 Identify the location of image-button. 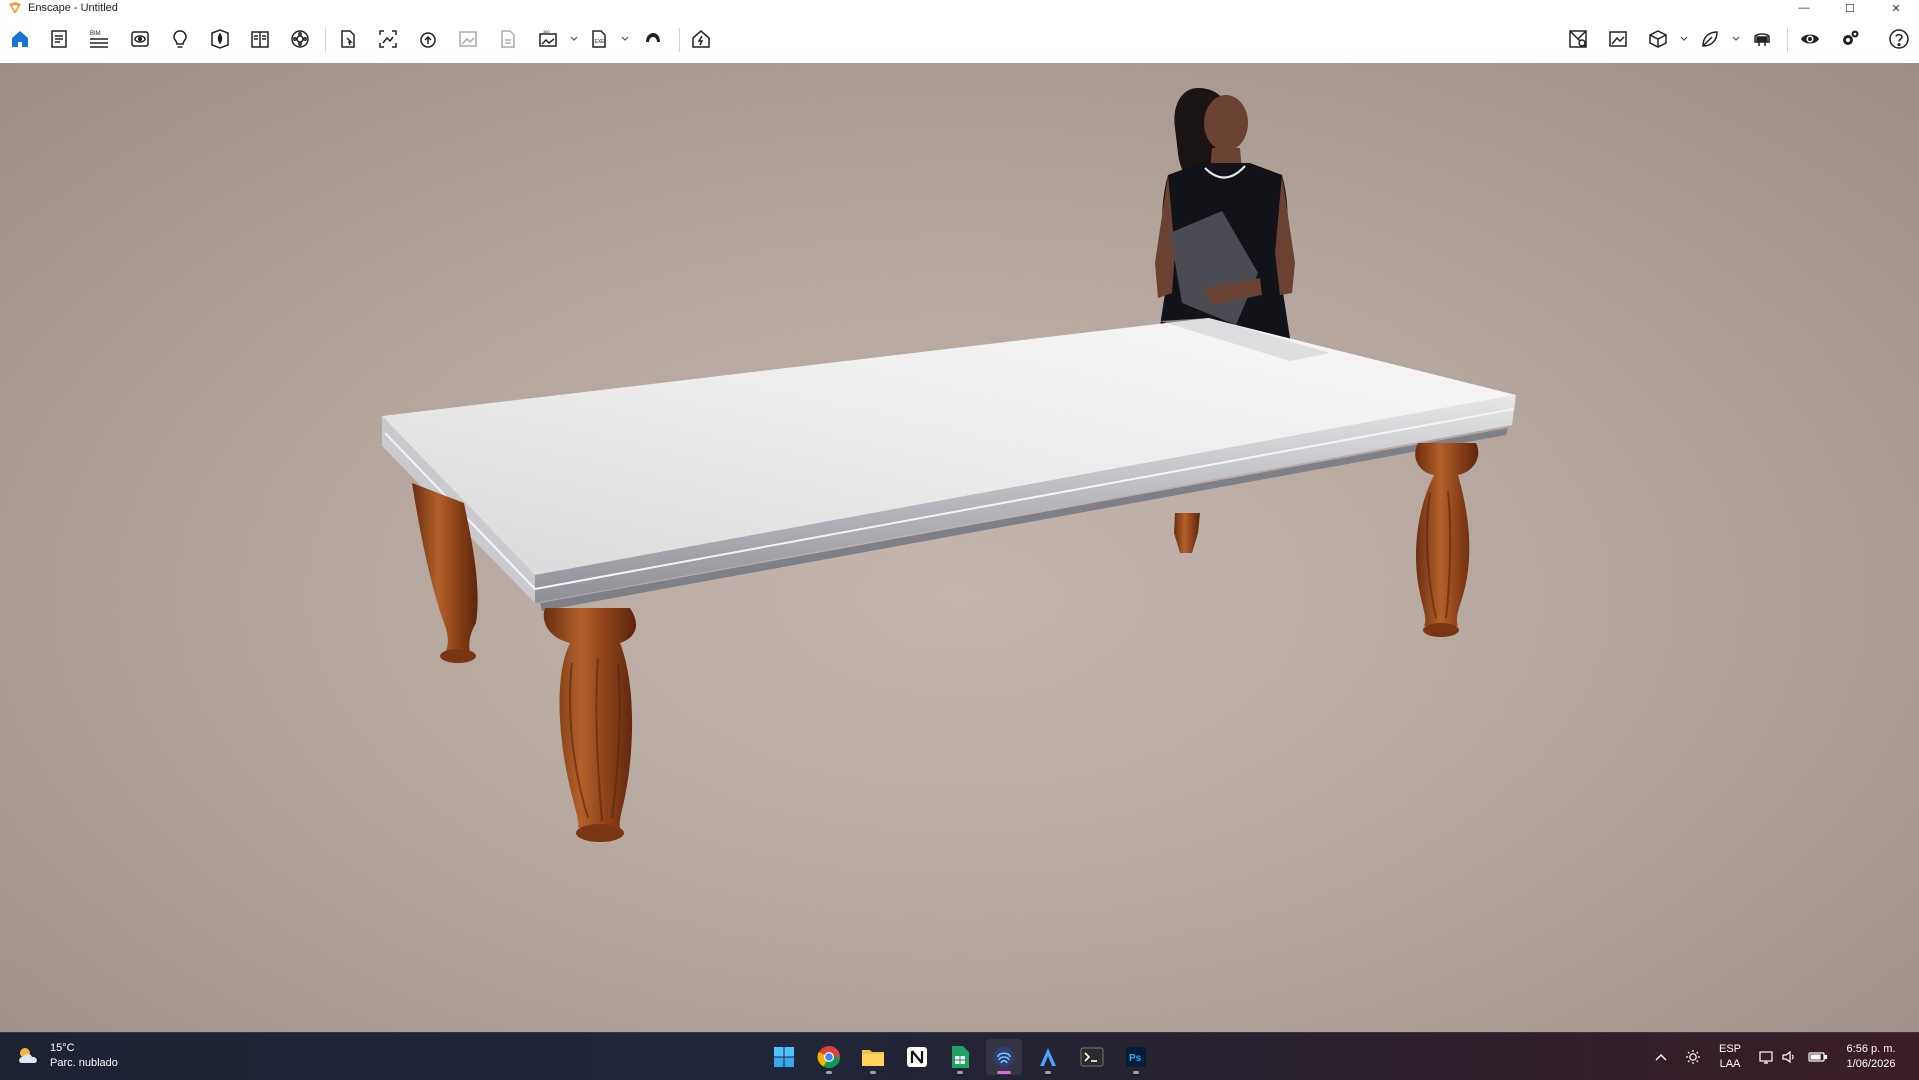
(468, 39).